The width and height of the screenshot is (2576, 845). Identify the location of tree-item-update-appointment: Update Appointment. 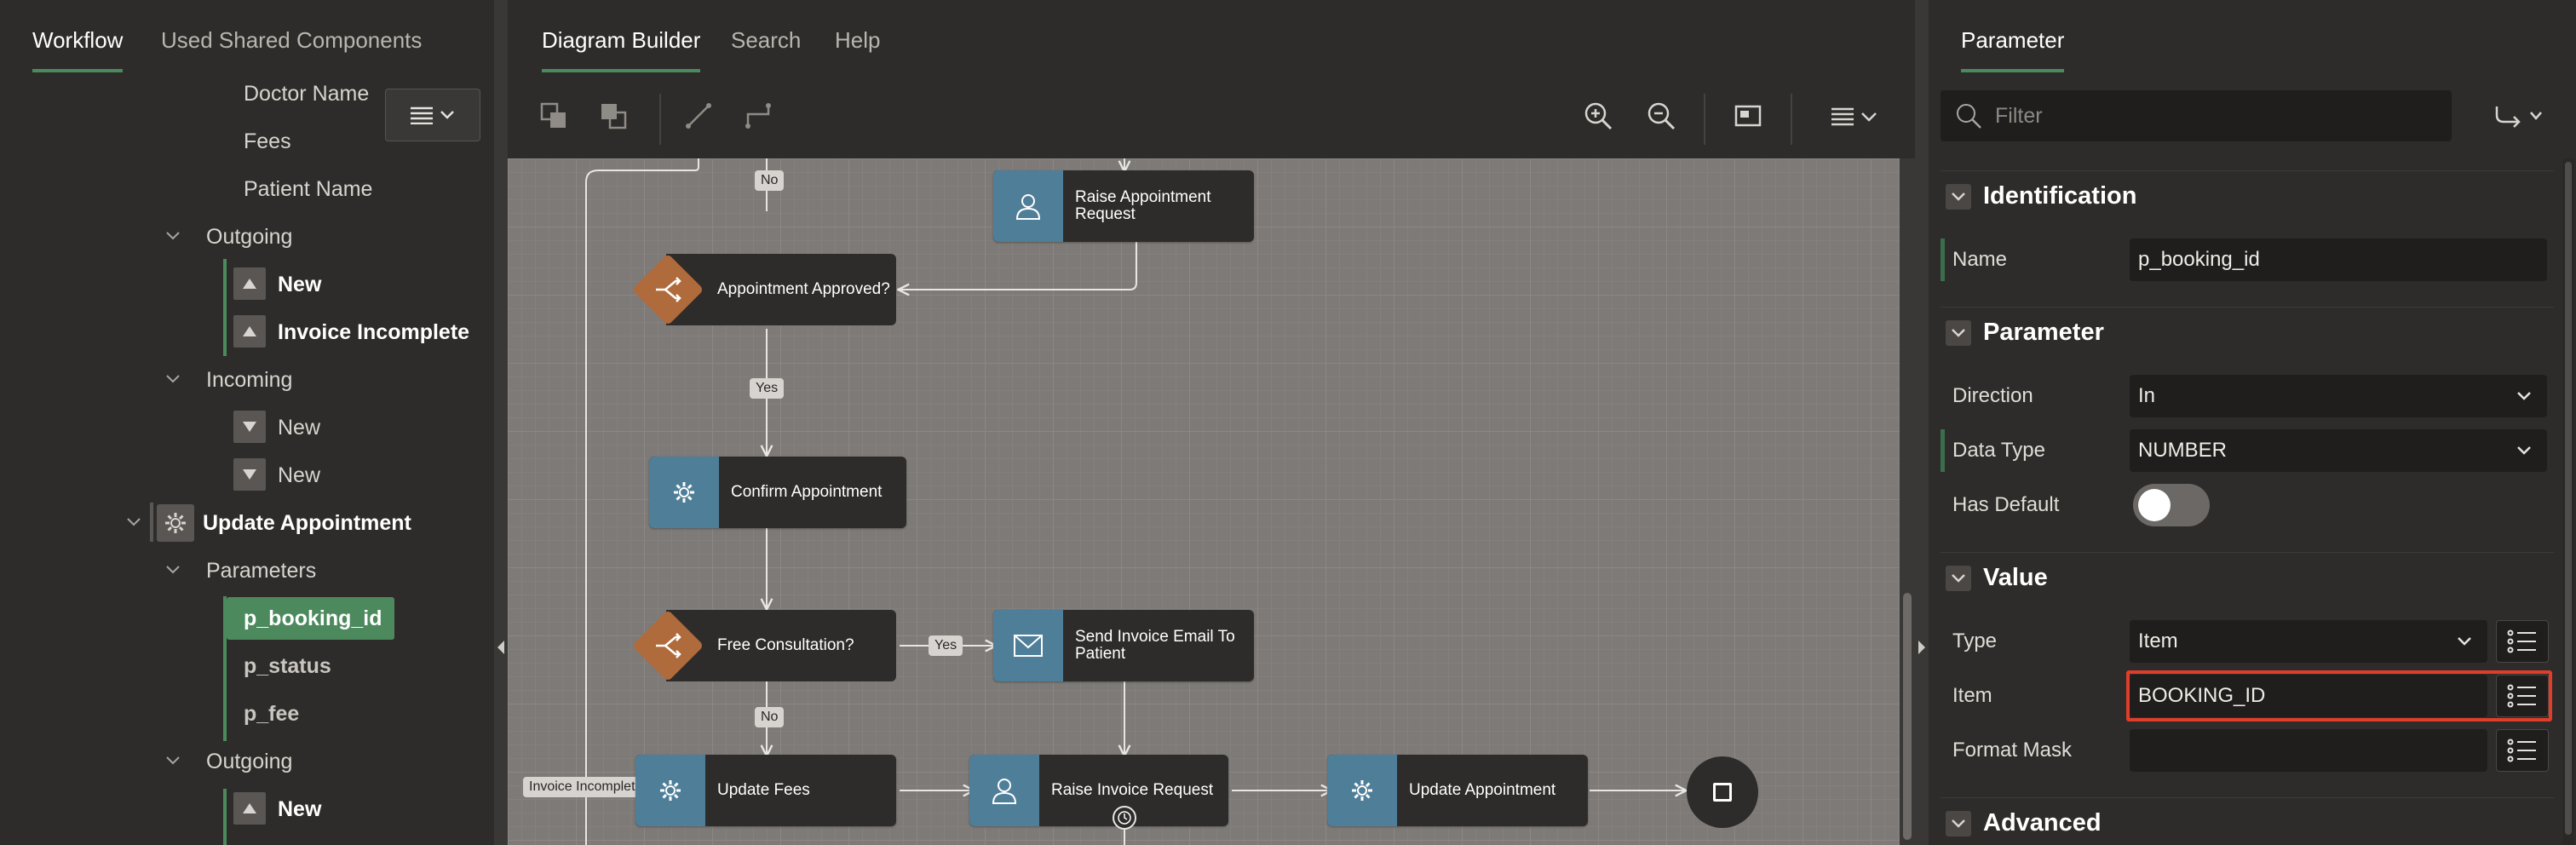
(307, 523).